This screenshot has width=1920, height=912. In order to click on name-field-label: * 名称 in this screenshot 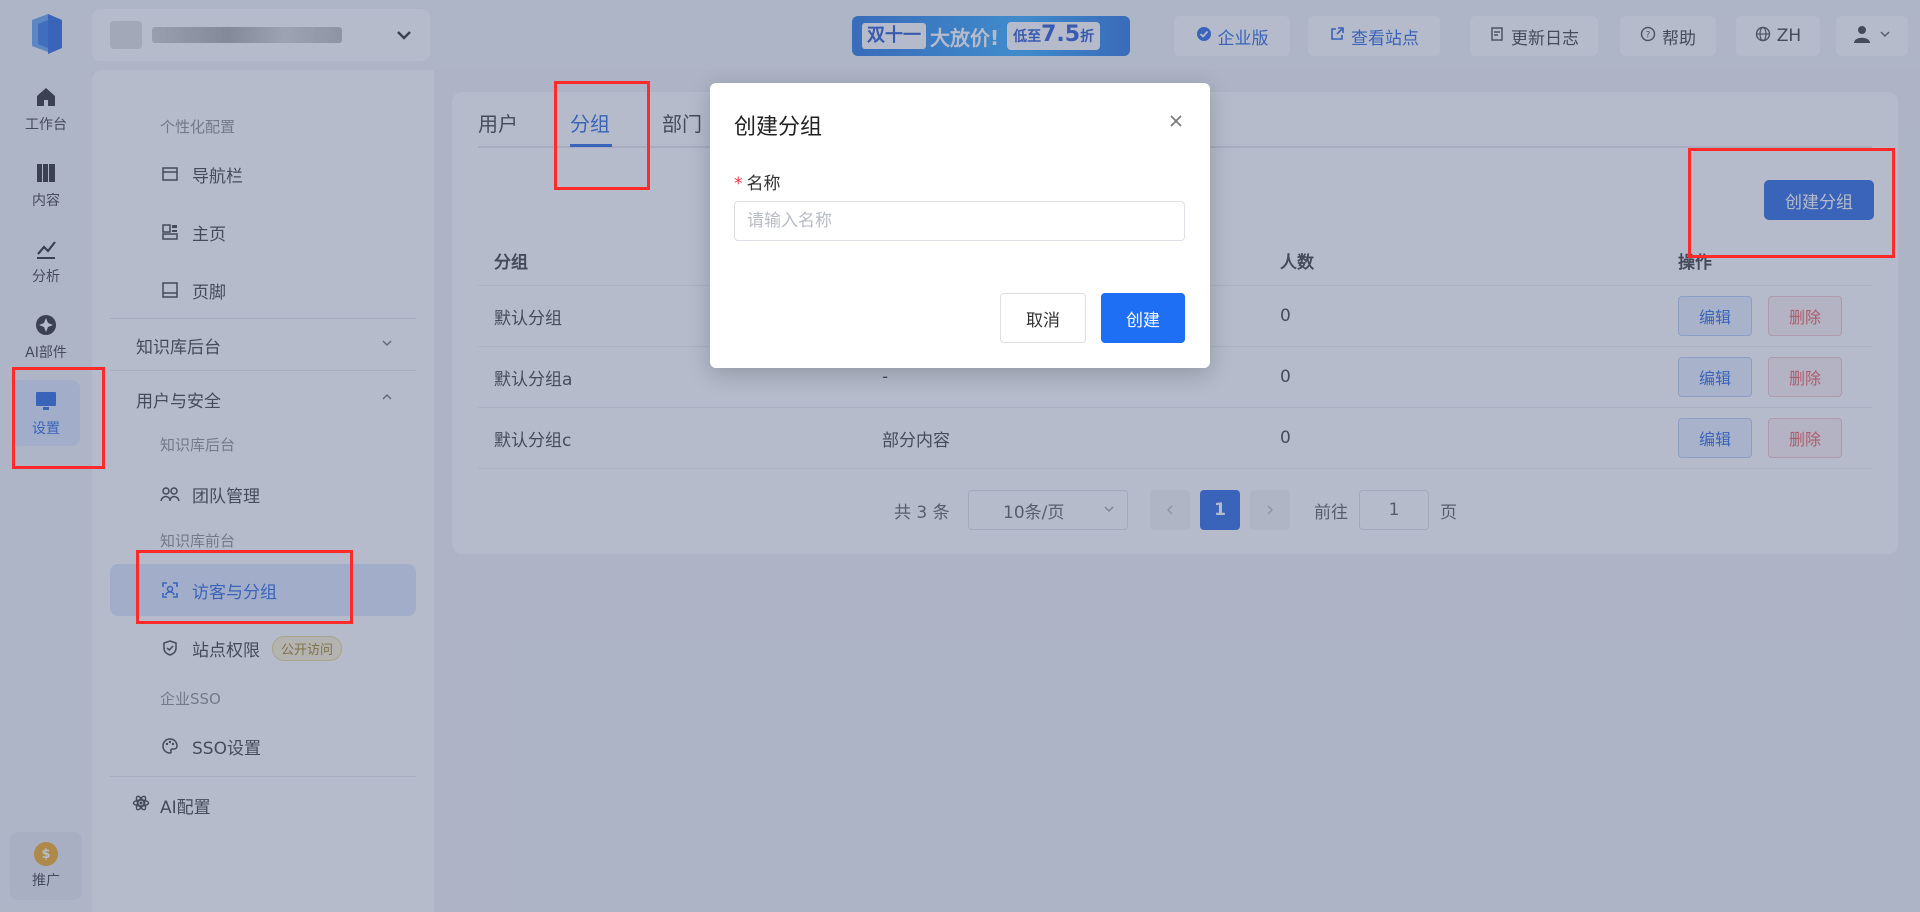, I will do `click(757, 184)`.